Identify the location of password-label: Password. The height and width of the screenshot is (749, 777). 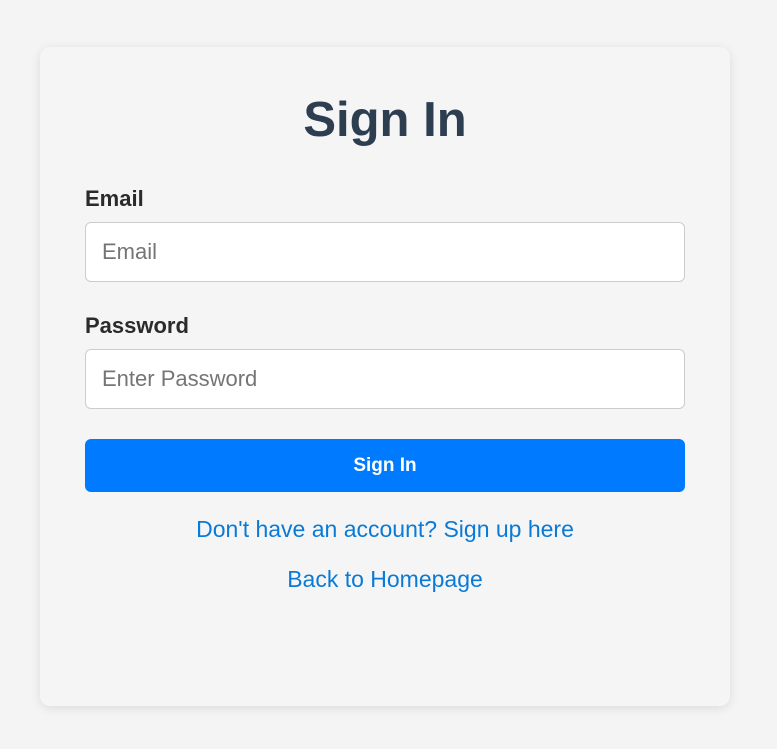
(137, 325).